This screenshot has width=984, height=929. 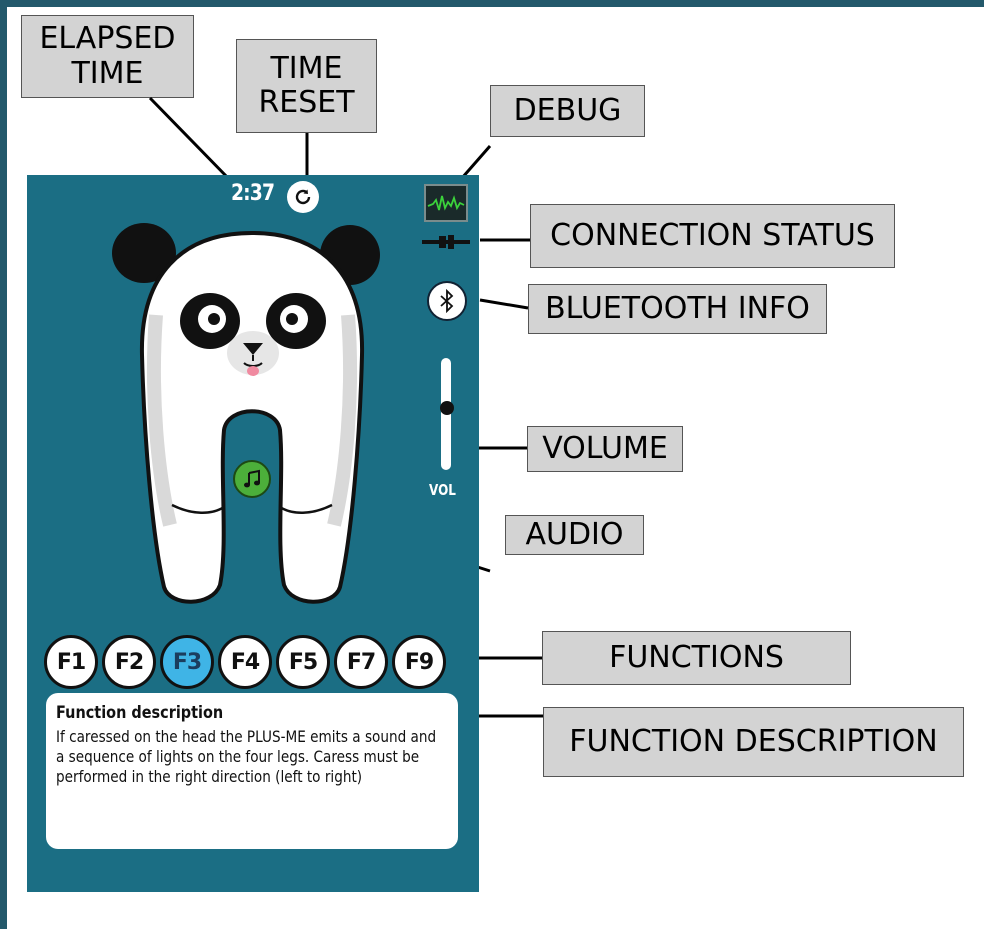 I want to click on refresh-icon, so click(x=303, y=197).